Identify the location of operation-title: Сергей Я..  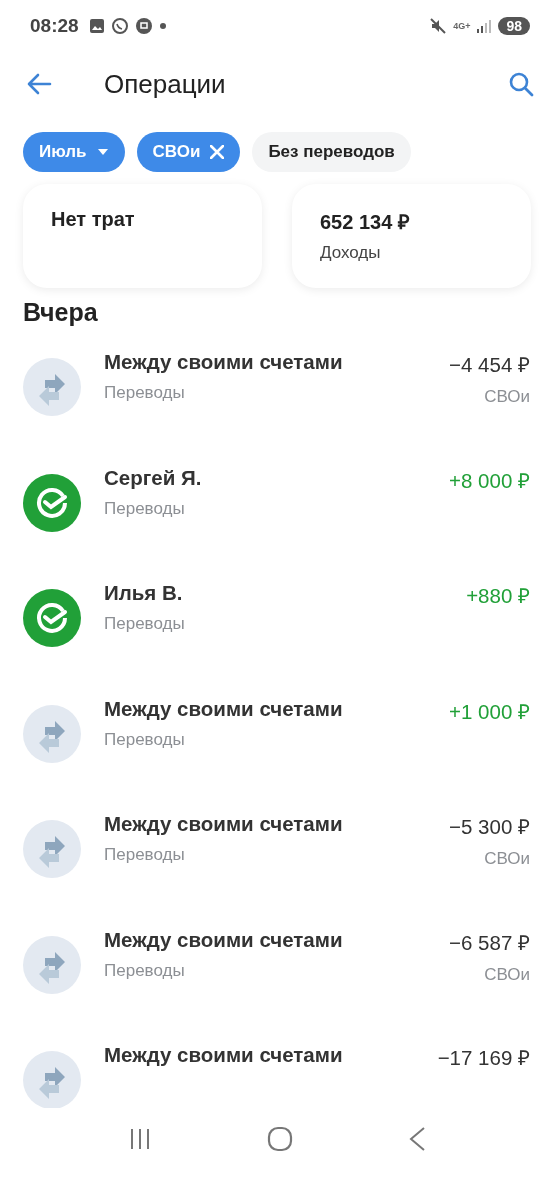
(153, 477).